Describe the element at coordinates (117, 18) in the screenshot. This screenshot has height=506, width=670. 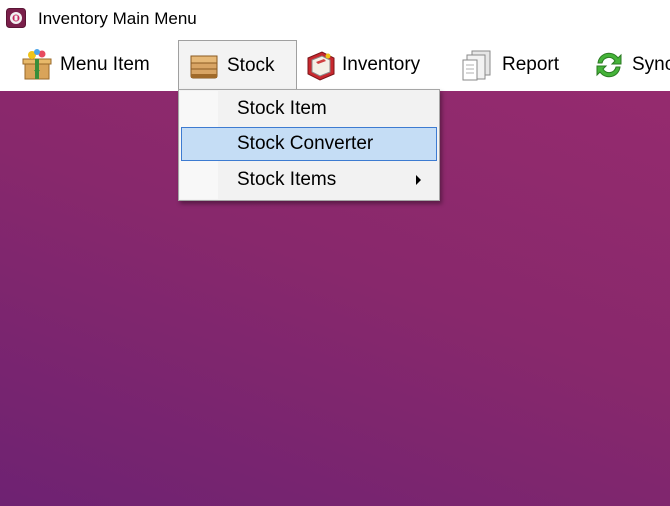
I see `window-title: Inventory Main Menu` at that location.